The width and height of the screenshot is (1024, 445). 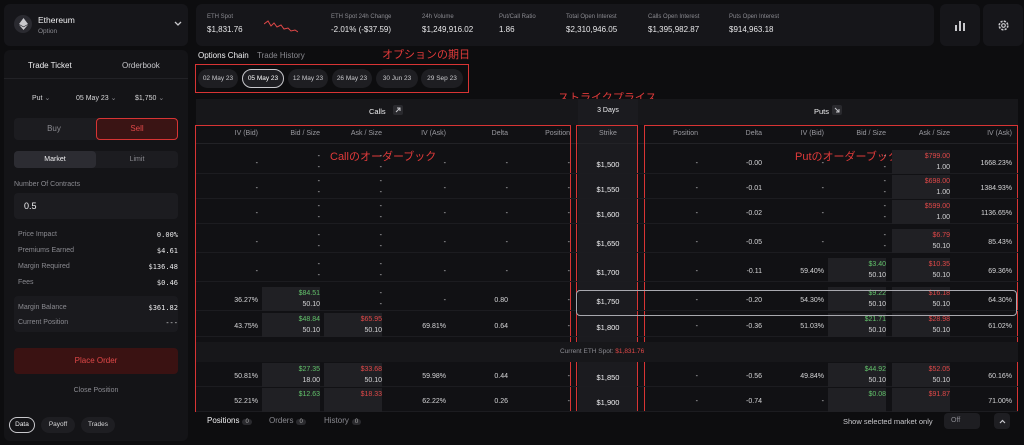 What do you see at coordinates (501, 376) in the screenshot?
I see `call-delta: 0.44` at bounding box center [501, 376].